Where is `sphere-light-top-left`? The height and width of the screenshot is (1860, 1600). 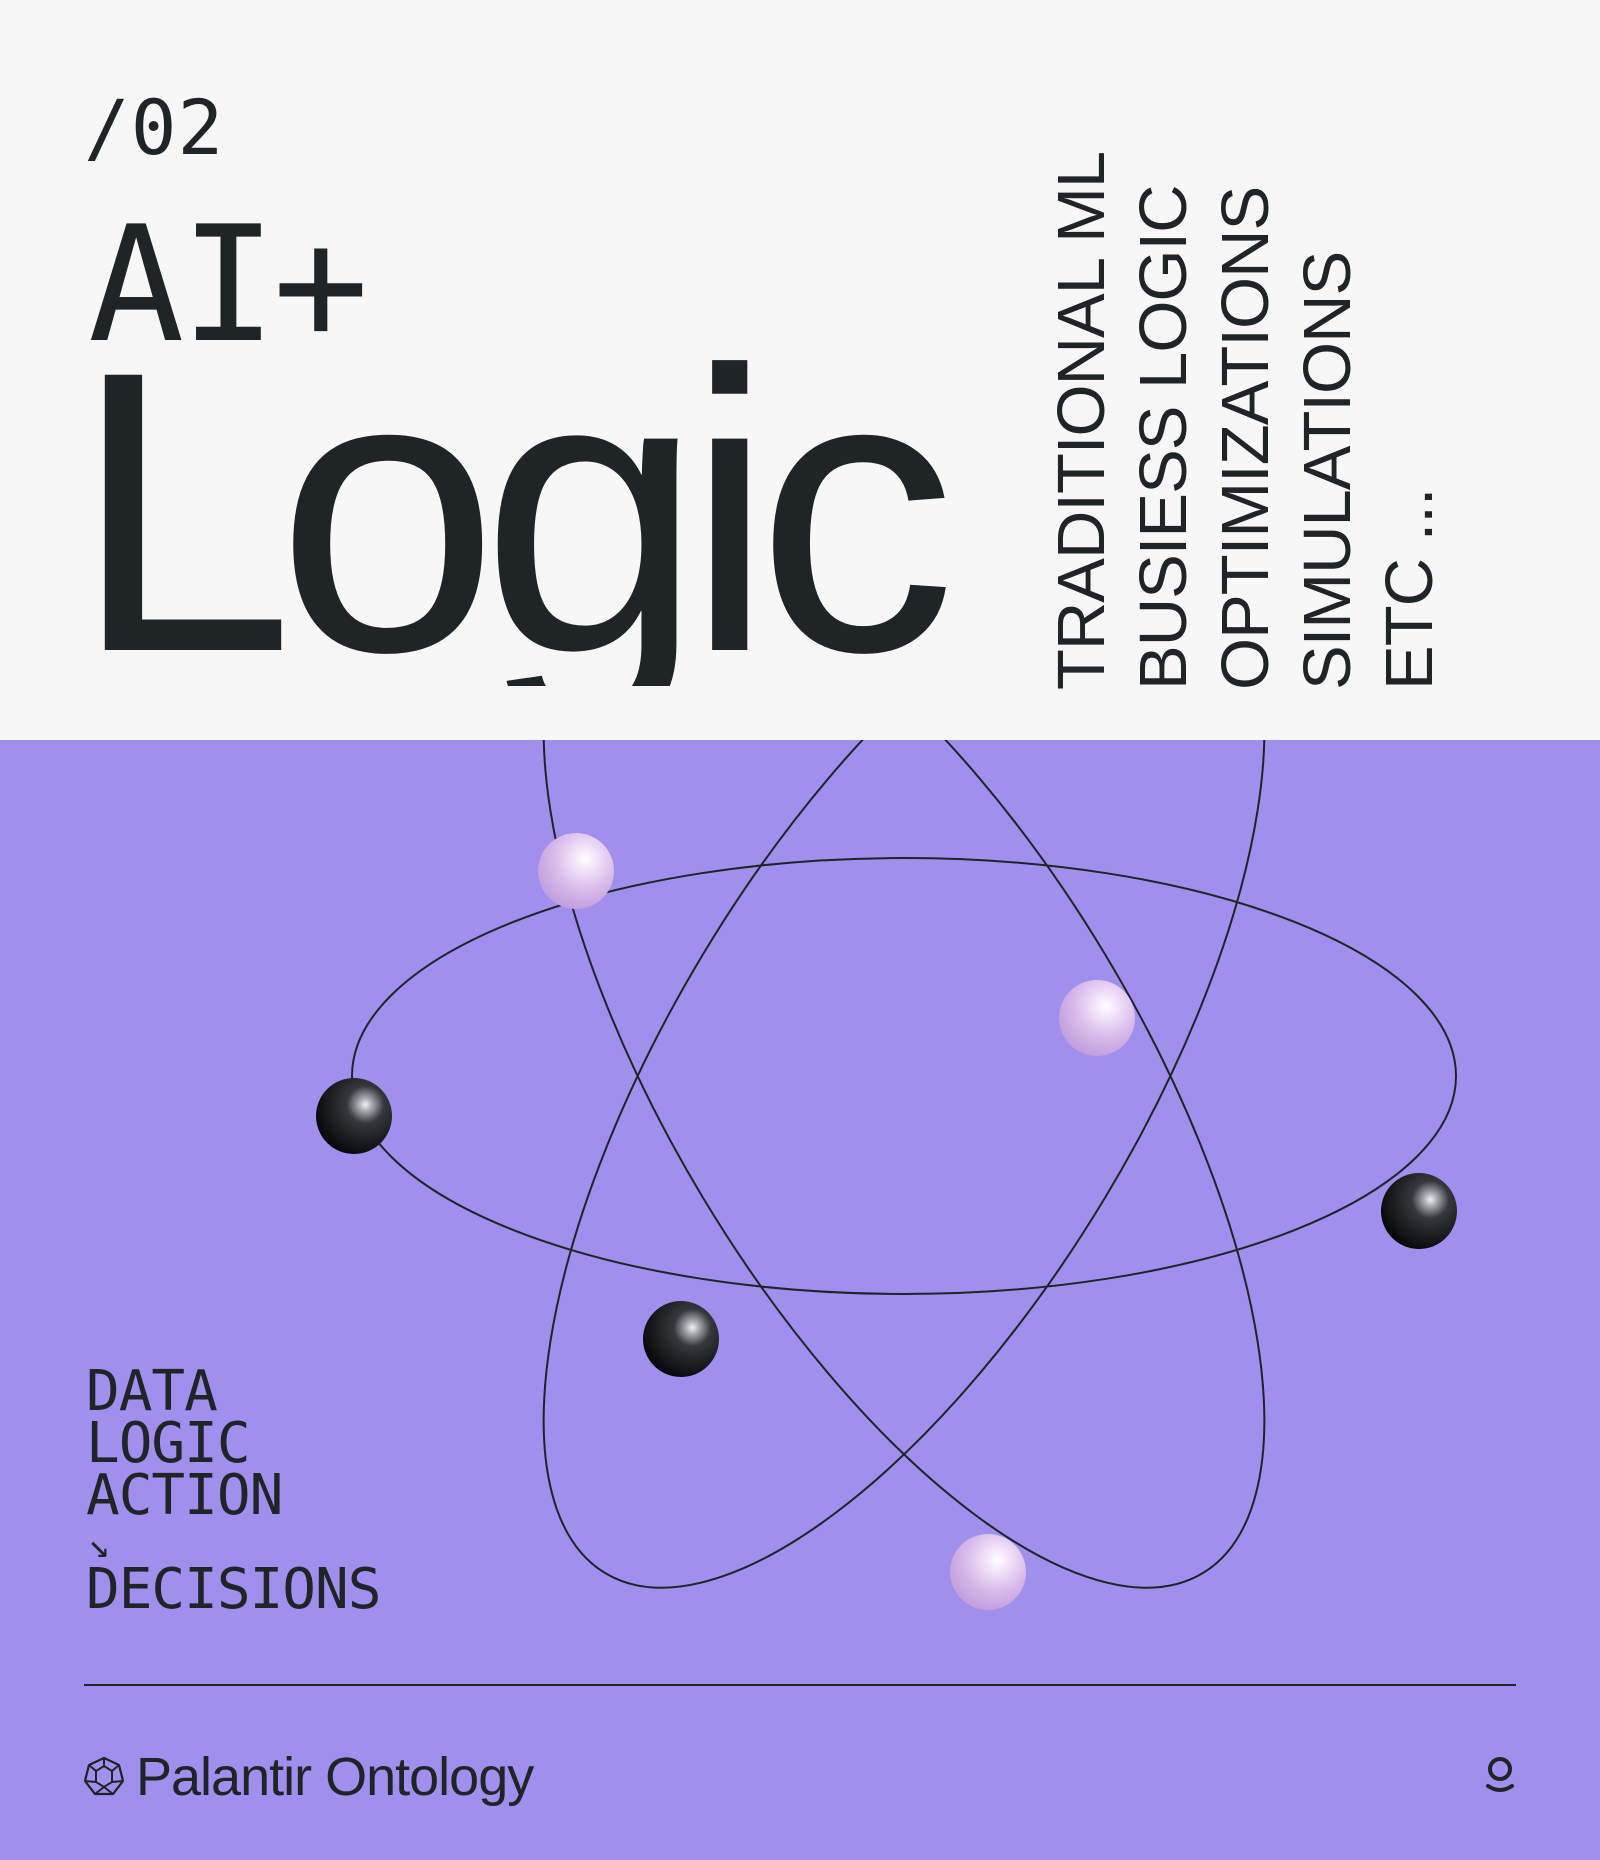
sphere-light-top-left is located at coordinates (576, 871).